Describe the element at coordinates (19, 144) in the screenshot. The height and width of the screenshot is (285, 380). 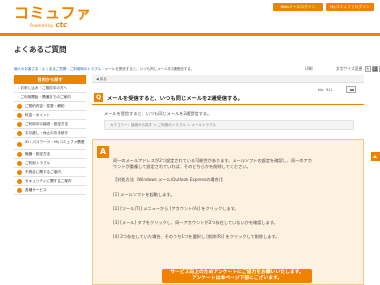
I see `key-icon` at that location.